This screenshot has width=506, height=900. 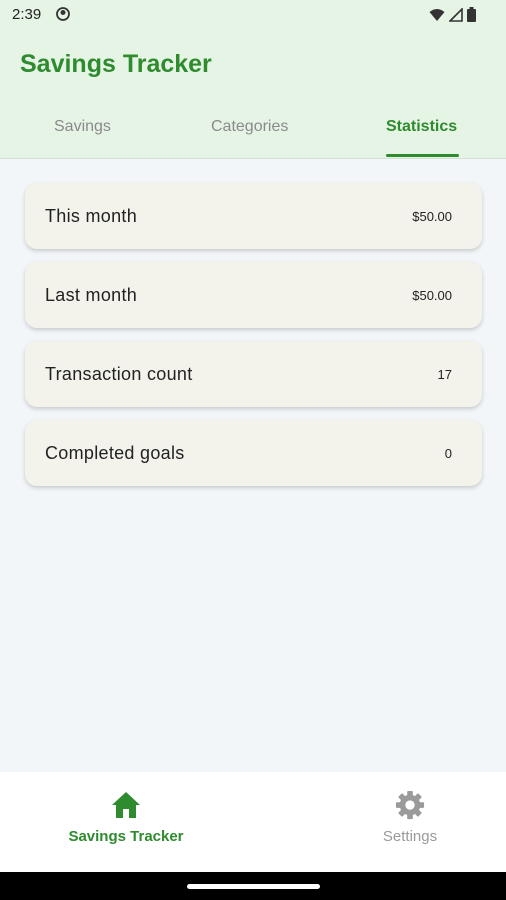 I want to click on system-navigation-bar, so click(x=253, y=886).